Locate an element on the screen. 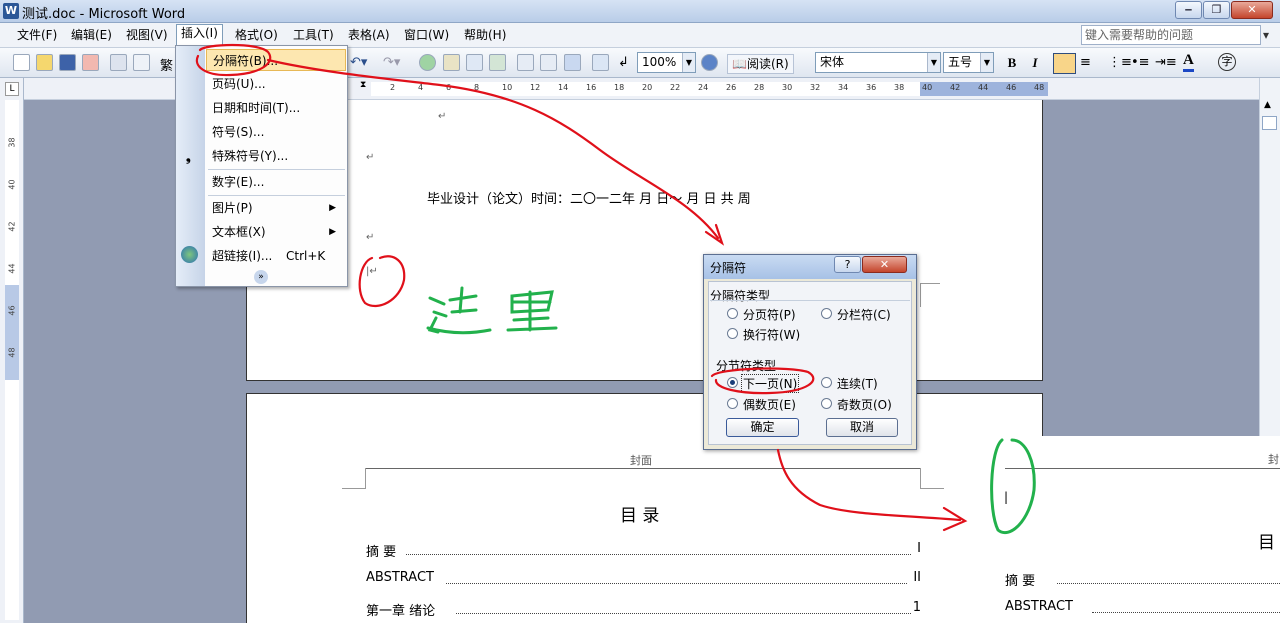 This screenshot has height=623, width=1280. bullets-icon: •≡ is located at coordinates (1140, 62).